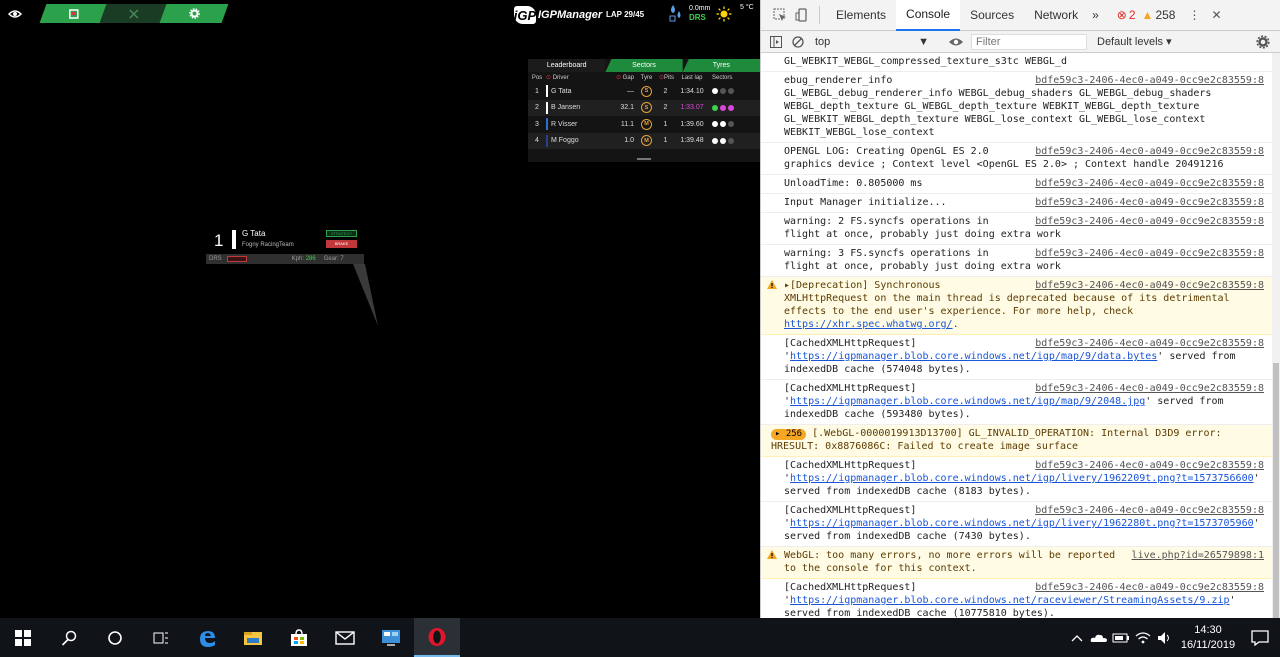 The height and width of the screenshot is (657, 1280). What do you see at coordinates (644, 159) in the screenshot?
I see `resize-handle` at bounding box center [644, 159].